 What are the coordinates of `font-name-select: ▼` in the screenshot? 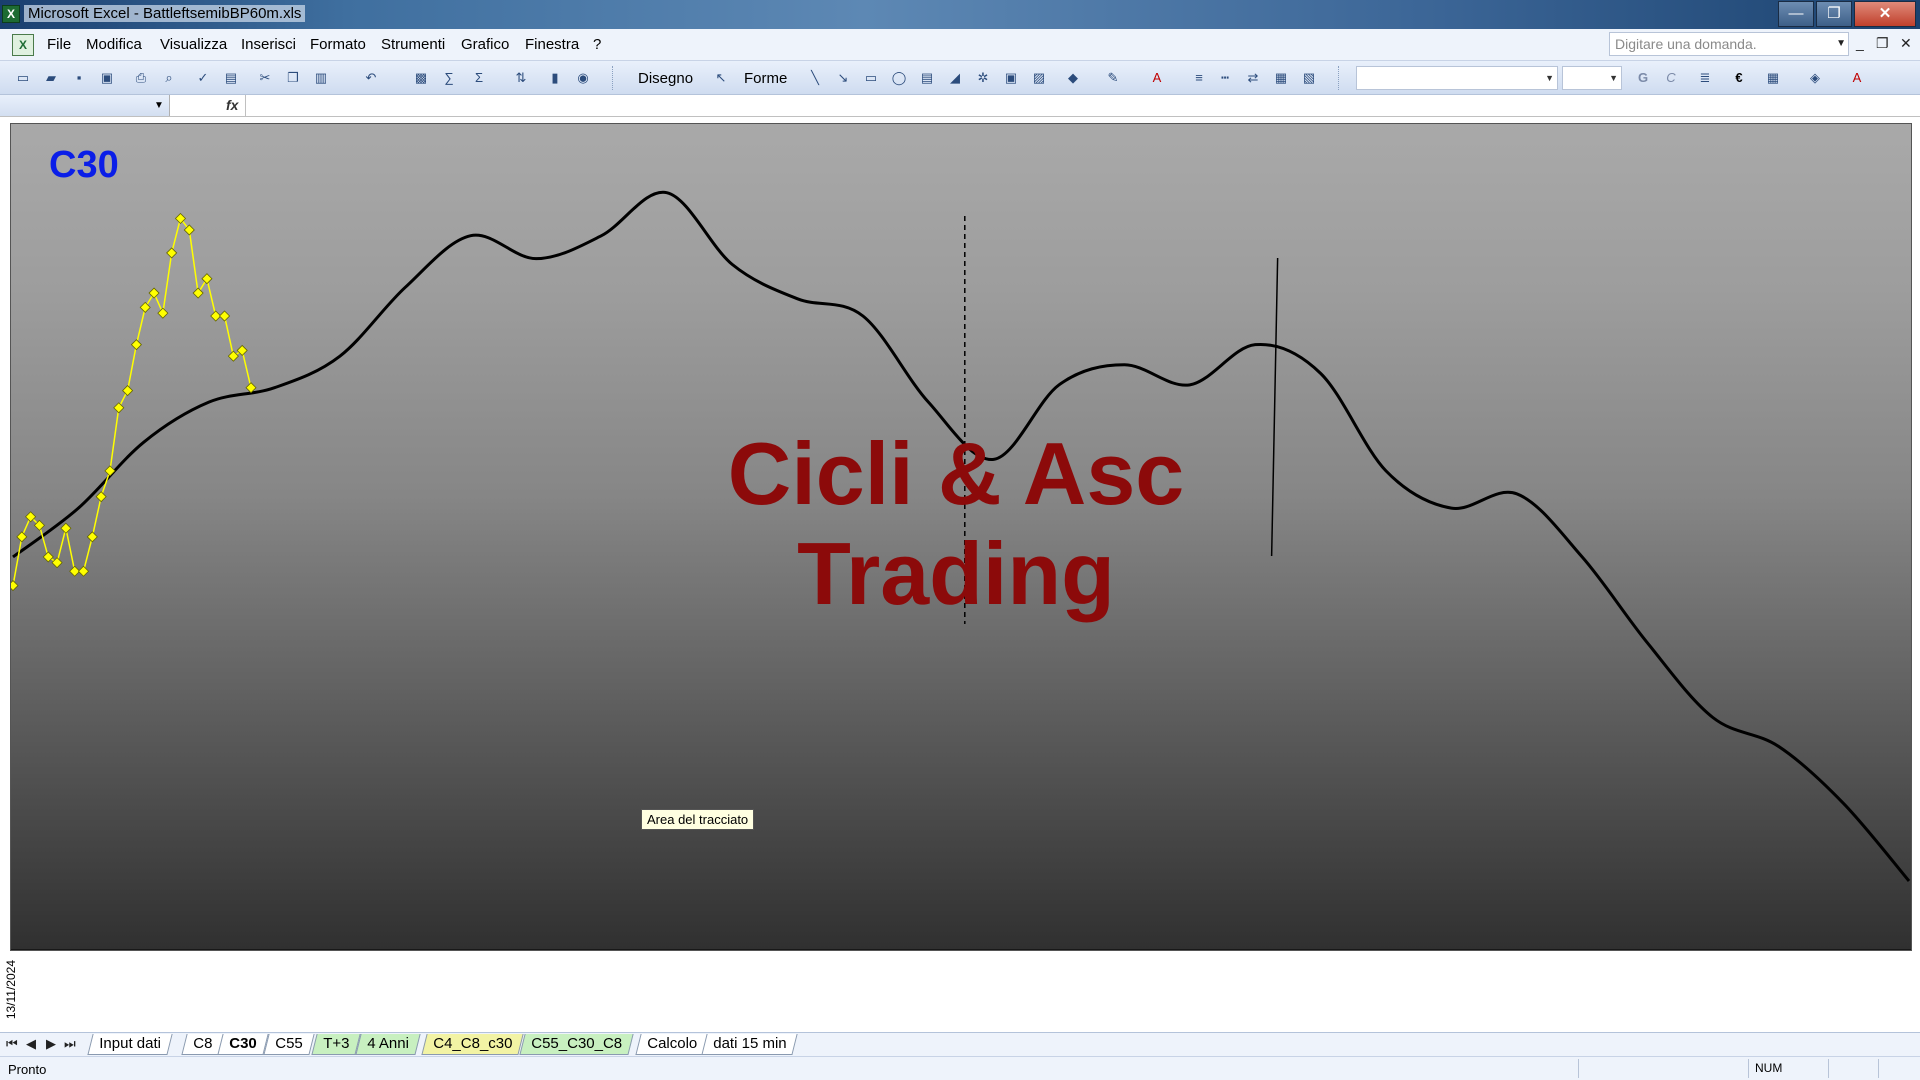 It's located at (1457, 78).